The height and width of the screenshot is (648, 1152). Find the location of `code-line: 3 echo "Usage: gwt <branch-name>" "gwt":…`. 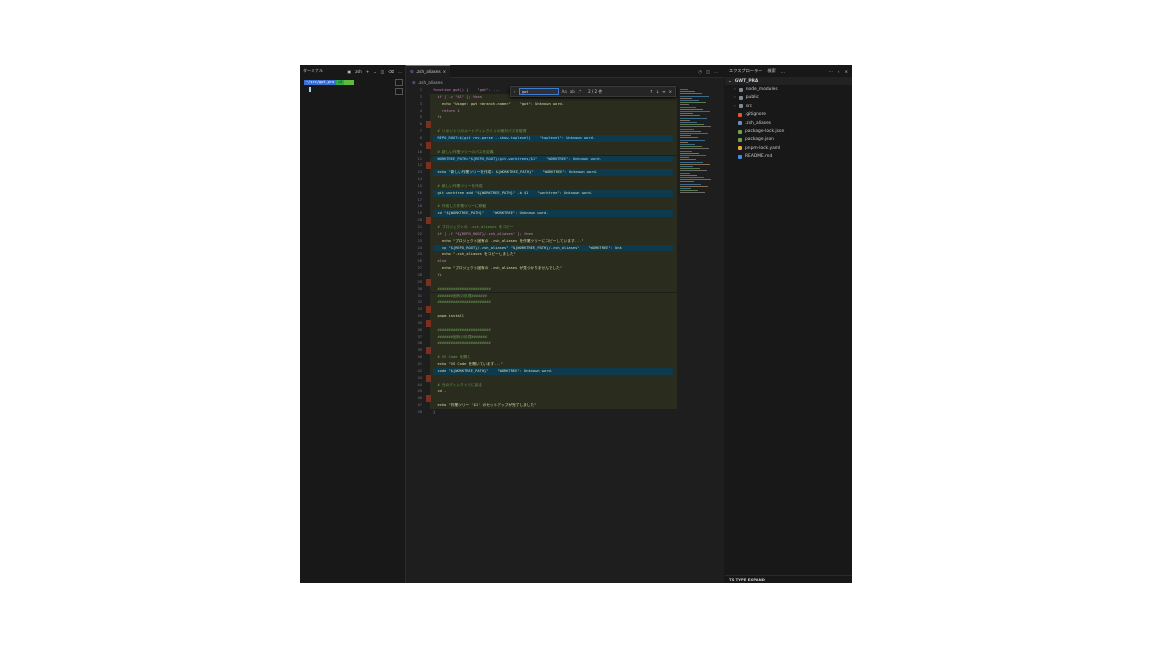

code-line: 3 echo "Usage: gwt <branch-name>" "gwt":… is located at coordinates (565, 104).